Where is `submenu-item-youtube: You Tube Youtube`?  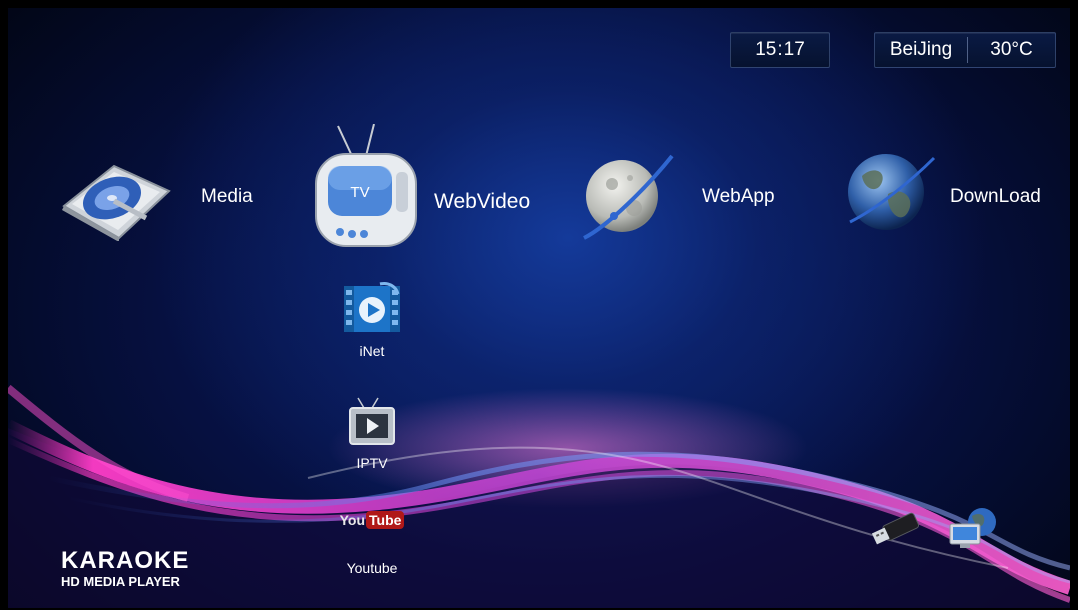 submenu-item-youtube: You Tube Youtube is located at coordinates (372, 542).